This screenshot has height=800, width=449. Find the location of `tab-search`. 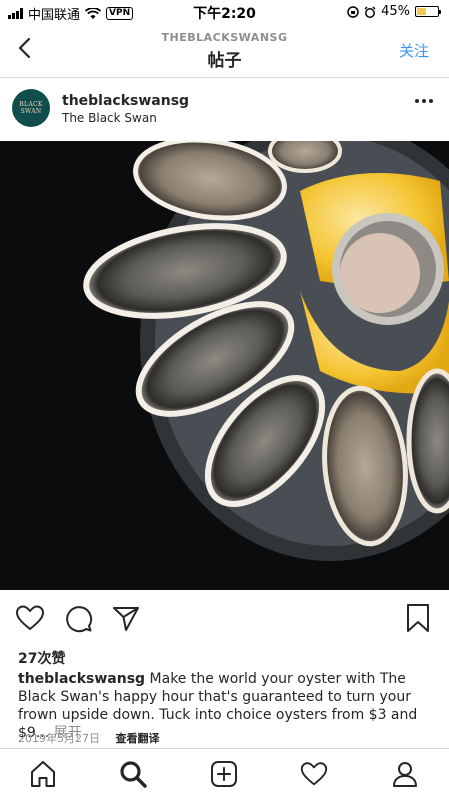

tab-search is located at coordinates (133, 774).